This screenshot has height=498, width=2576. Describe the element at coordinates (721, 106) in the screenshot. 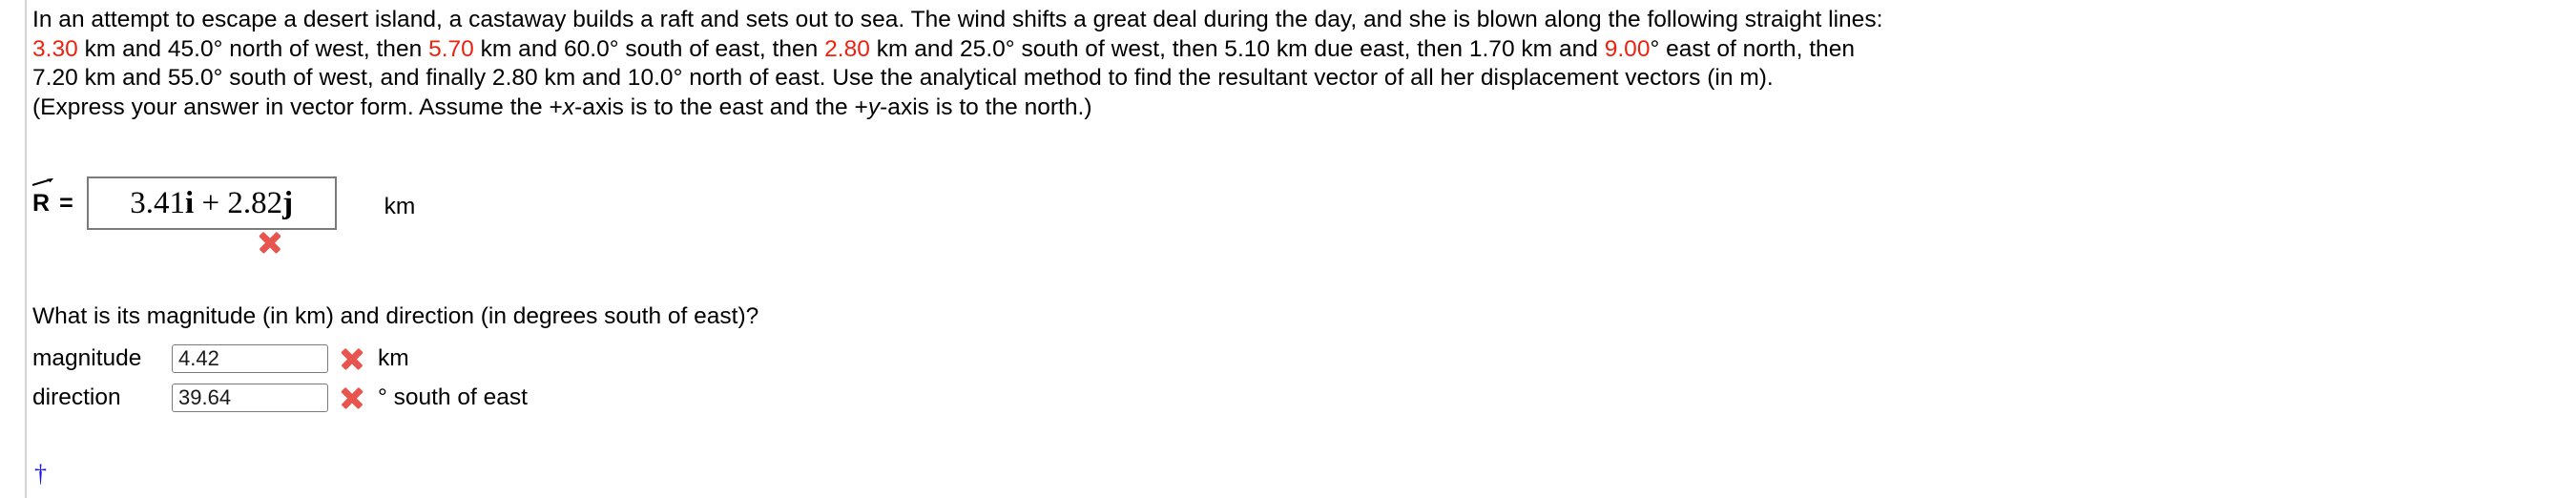

I see `problem-text-run: -axis is to the east and the +` at that location.